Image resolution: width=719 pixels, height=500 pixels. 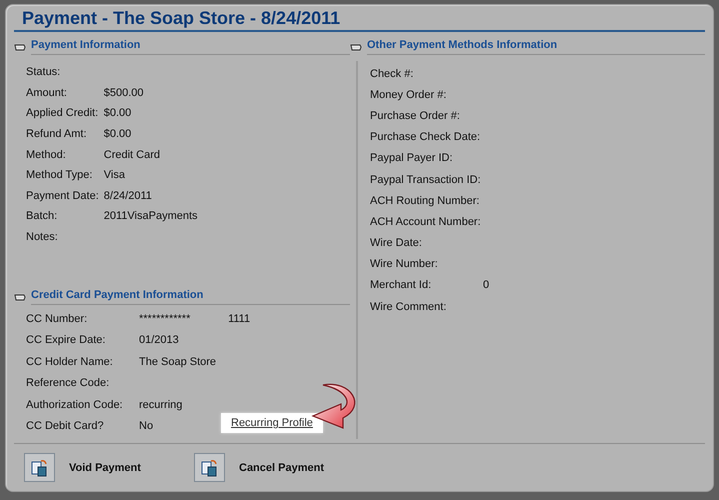 What do you see at coordinates (57, 318) in the screenshot?
I see `field-label: CC Number:` at bounding box center [57, 318].